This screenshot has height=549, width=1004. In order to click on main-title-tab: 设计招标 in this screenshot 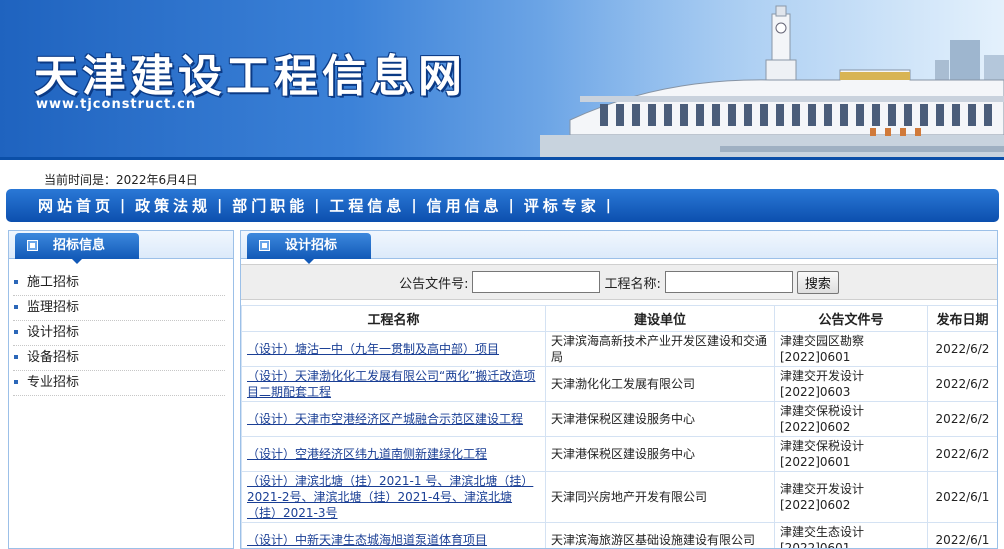, I will do `click(309, 248)`.